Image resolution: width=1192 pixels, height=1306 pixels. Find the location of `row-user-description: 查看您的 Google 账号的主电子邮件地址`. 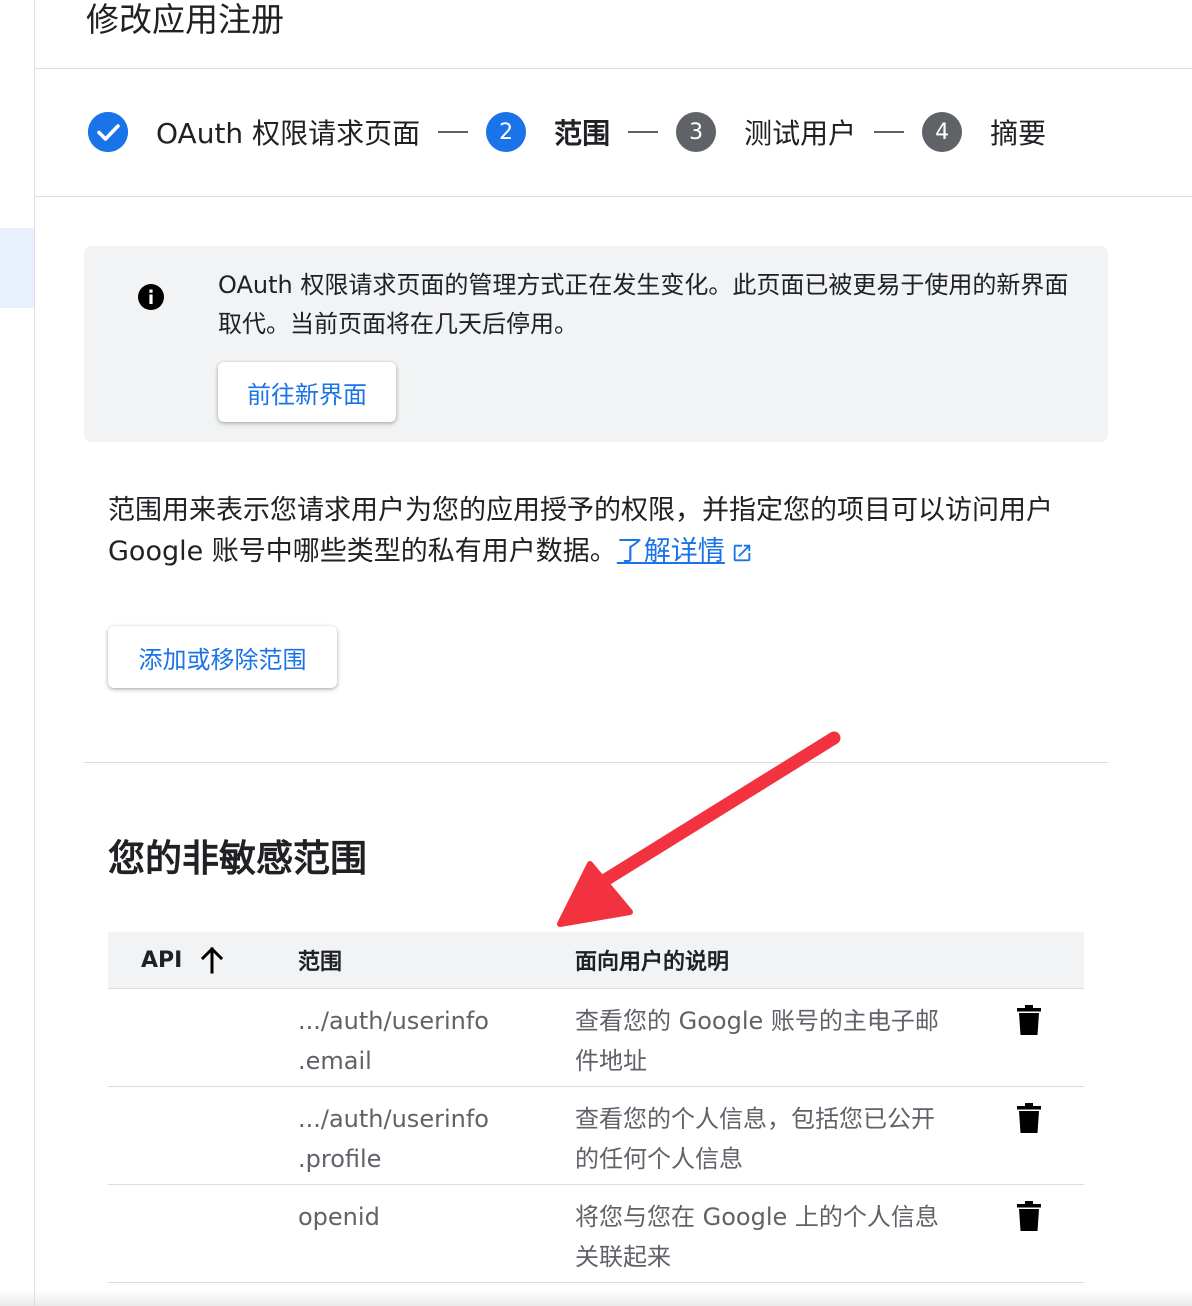

row-user-description: 查看您的 Google 账号的主电子邮件地址 is located at coordinates (757, 1041).